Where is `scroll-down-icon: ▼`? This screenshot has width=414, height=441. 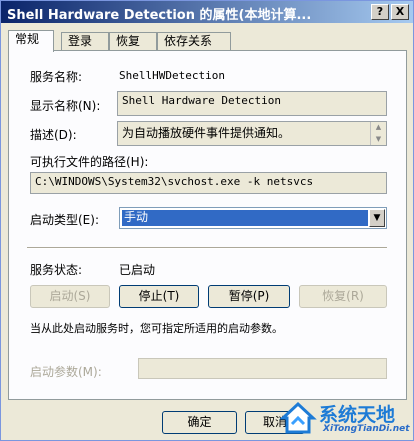
scroll-down-icon: ▼ is located at coordinates (378, 140).